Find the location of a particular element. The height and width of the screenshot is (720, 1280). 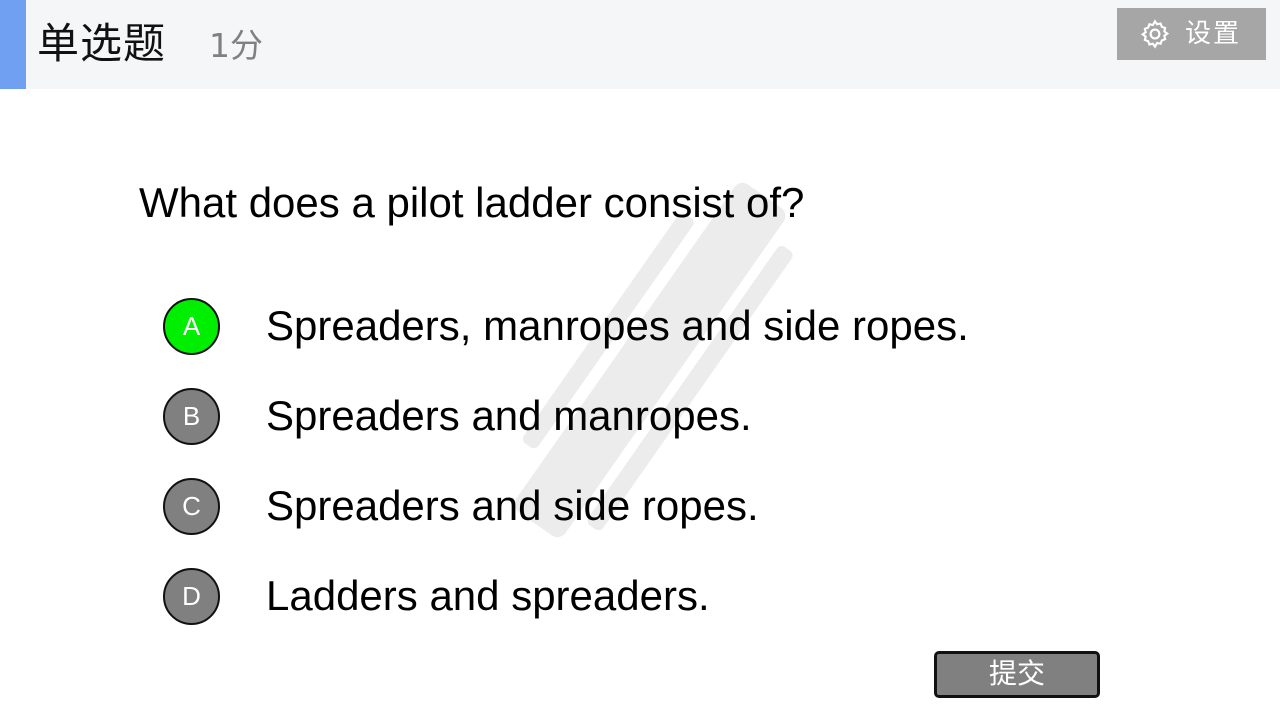

option-letter-badge: D is located at coordinates (191, 596).